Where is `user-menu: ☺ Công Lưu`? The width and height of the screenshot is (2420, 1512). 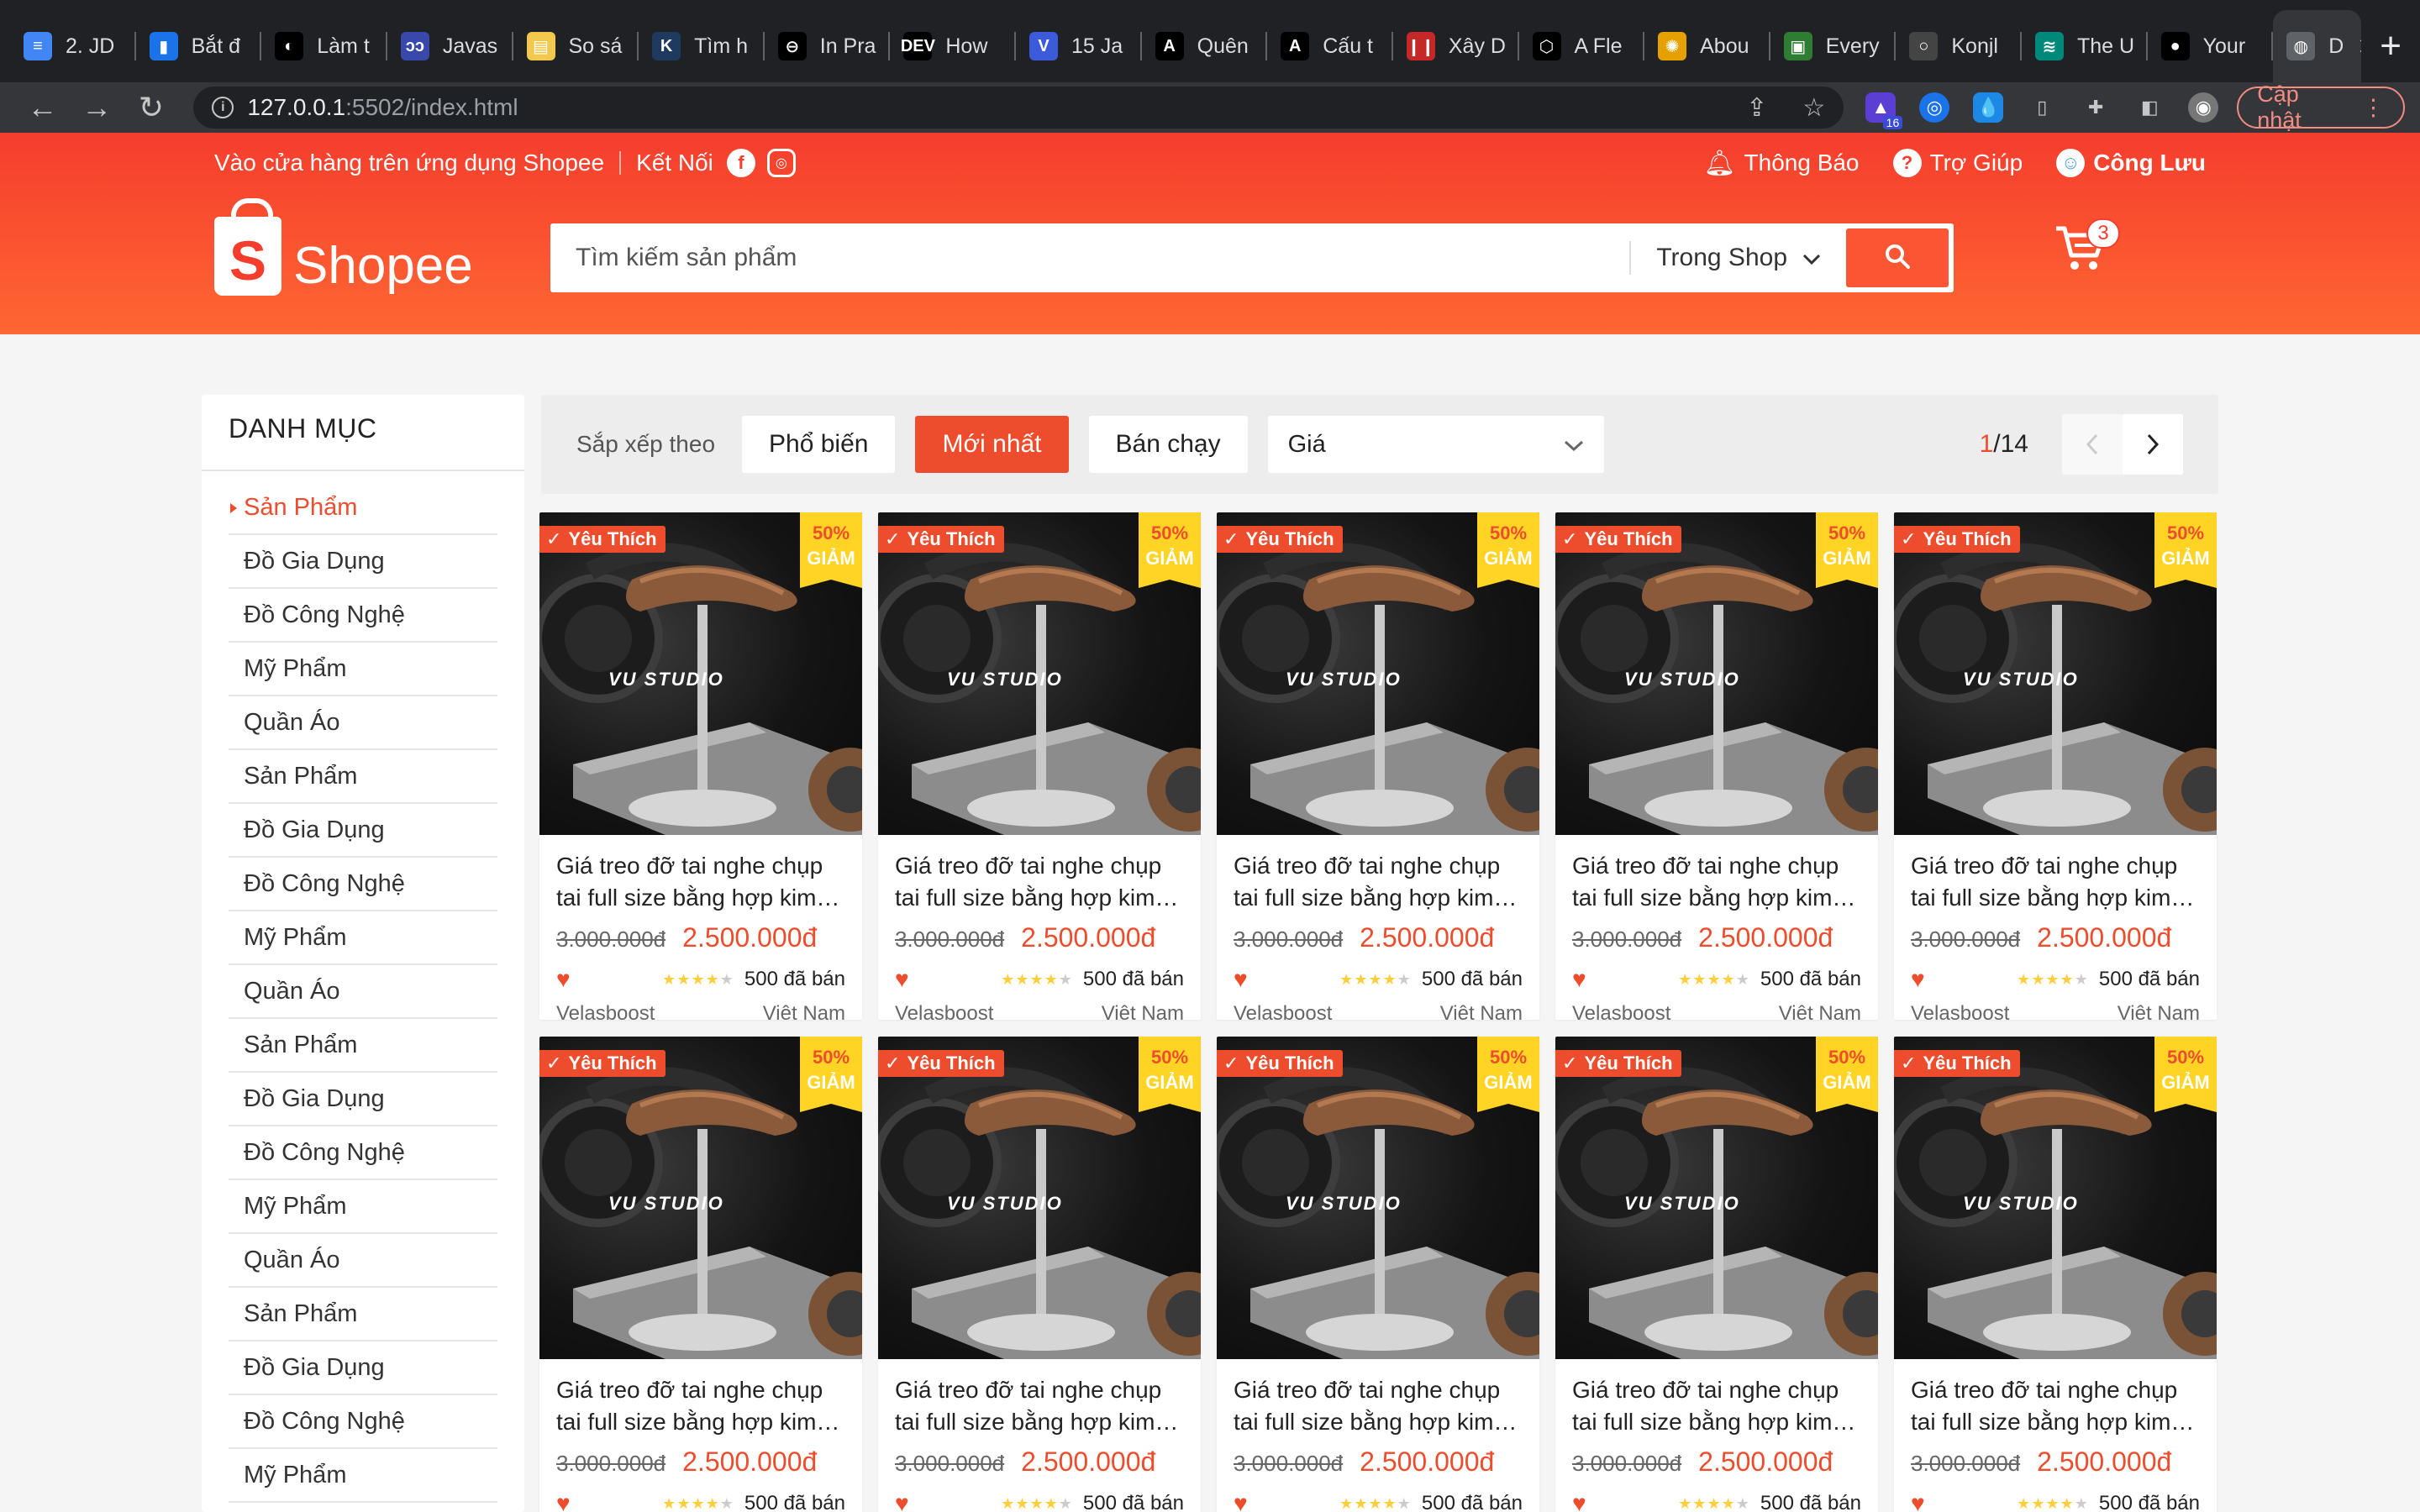
user-menu: ☺ Công Lưu is located at coordinates (2131, 163).